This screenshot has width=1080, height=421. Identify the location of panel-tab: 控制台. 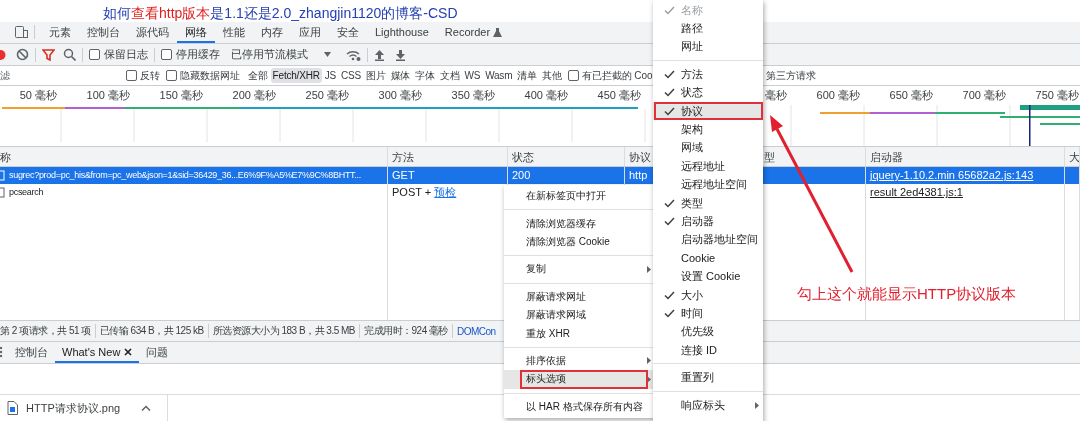
(103, 32).